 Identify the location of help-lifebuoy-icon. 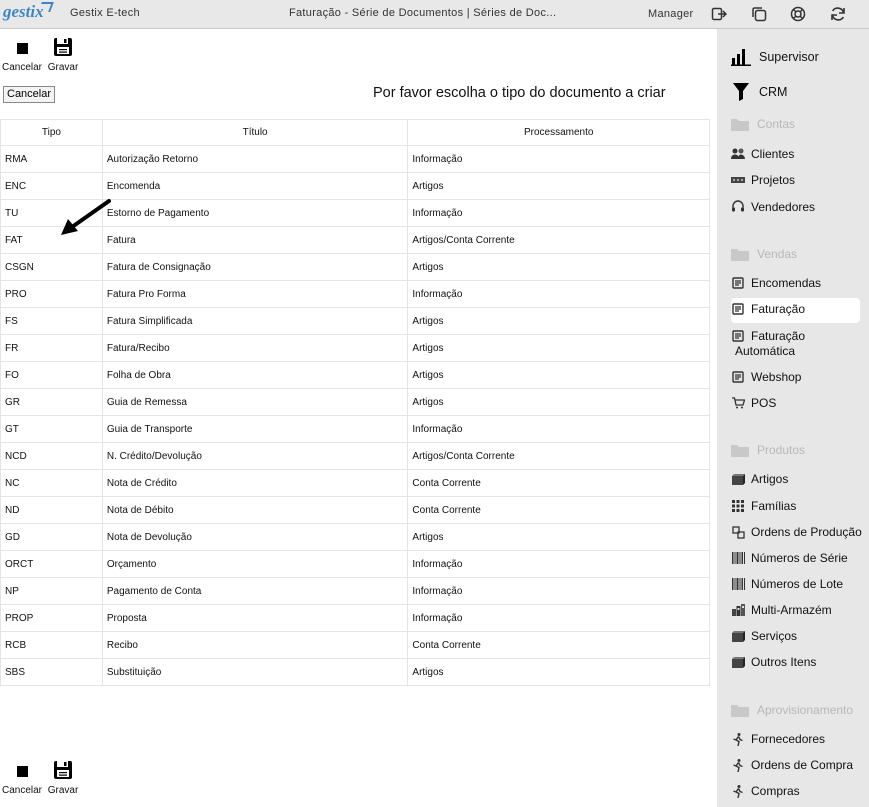
(798, 14).